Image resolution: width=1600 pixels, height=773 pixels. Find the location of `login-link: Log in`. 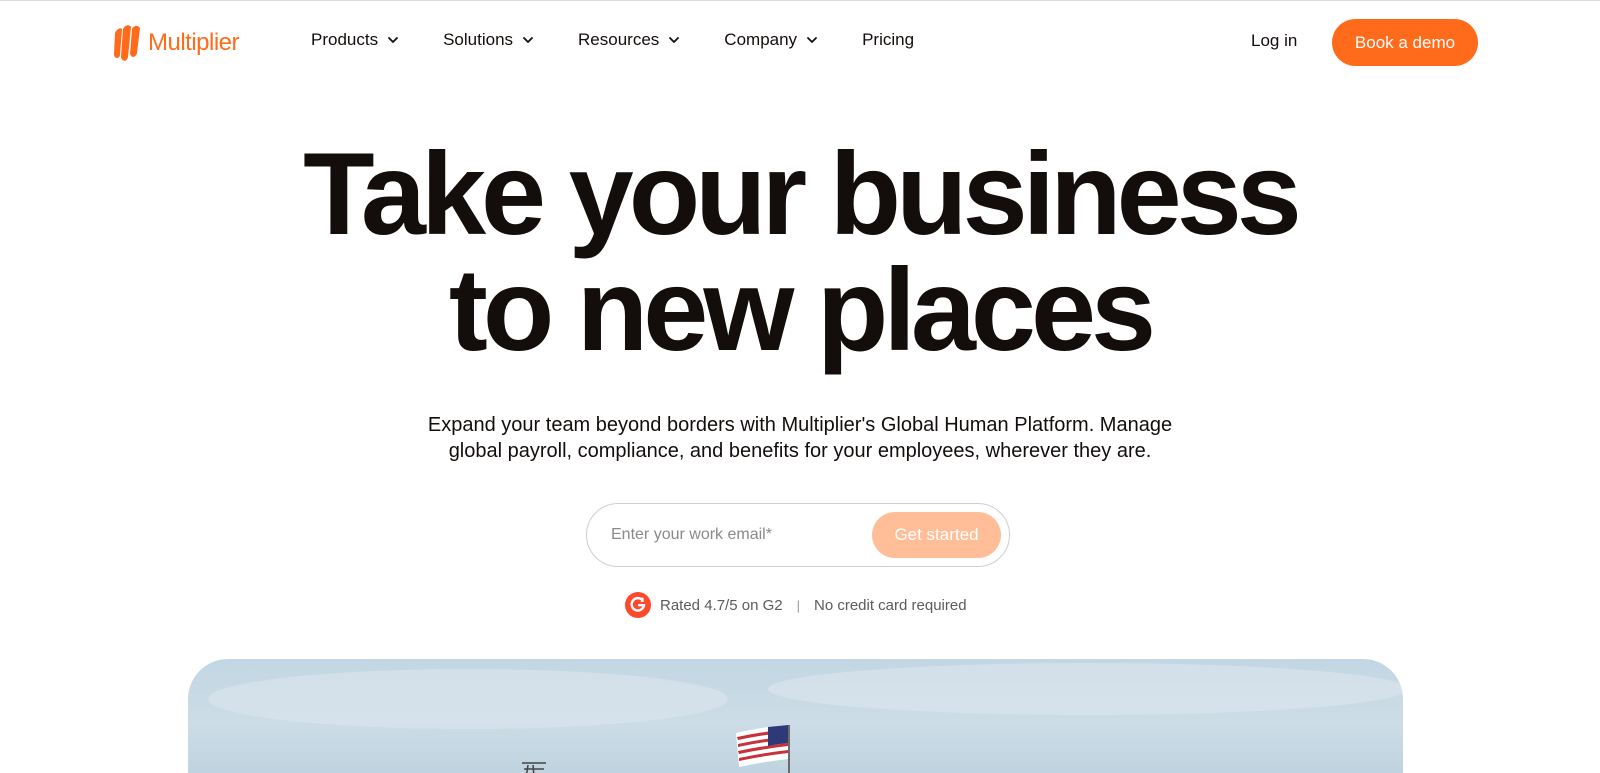

login-link: Log in is located at coordinates (1274, 41).